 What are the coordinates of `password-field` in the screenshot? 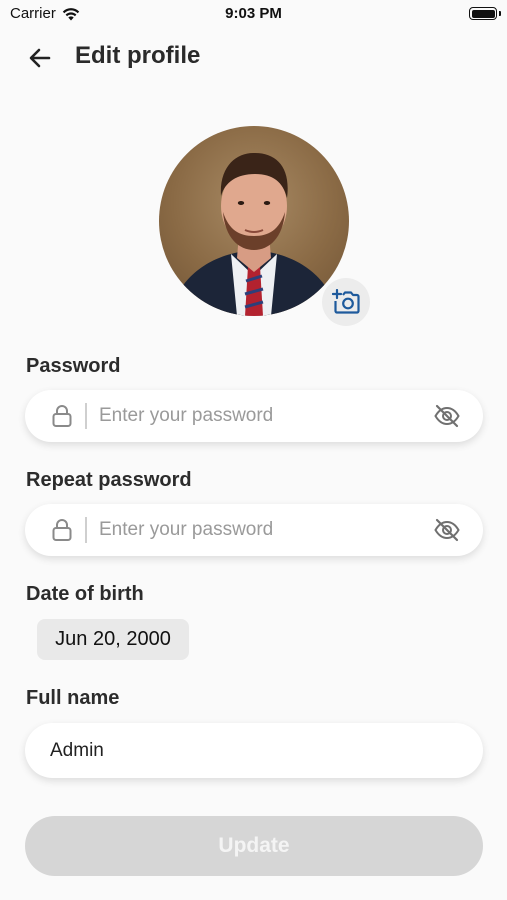 It's located at (254, 416).